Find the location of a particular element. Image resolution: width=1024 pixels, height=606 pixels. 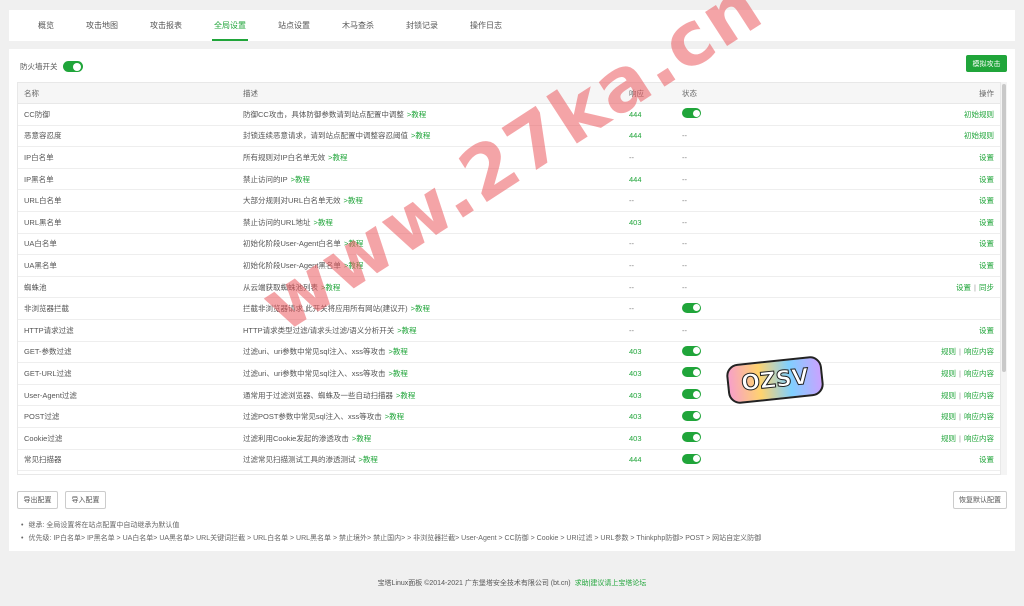

rule-description: HTTP请求类型过滤/请求头过滤/语义分析开关 >教程 is located at coordinates (426, 330).